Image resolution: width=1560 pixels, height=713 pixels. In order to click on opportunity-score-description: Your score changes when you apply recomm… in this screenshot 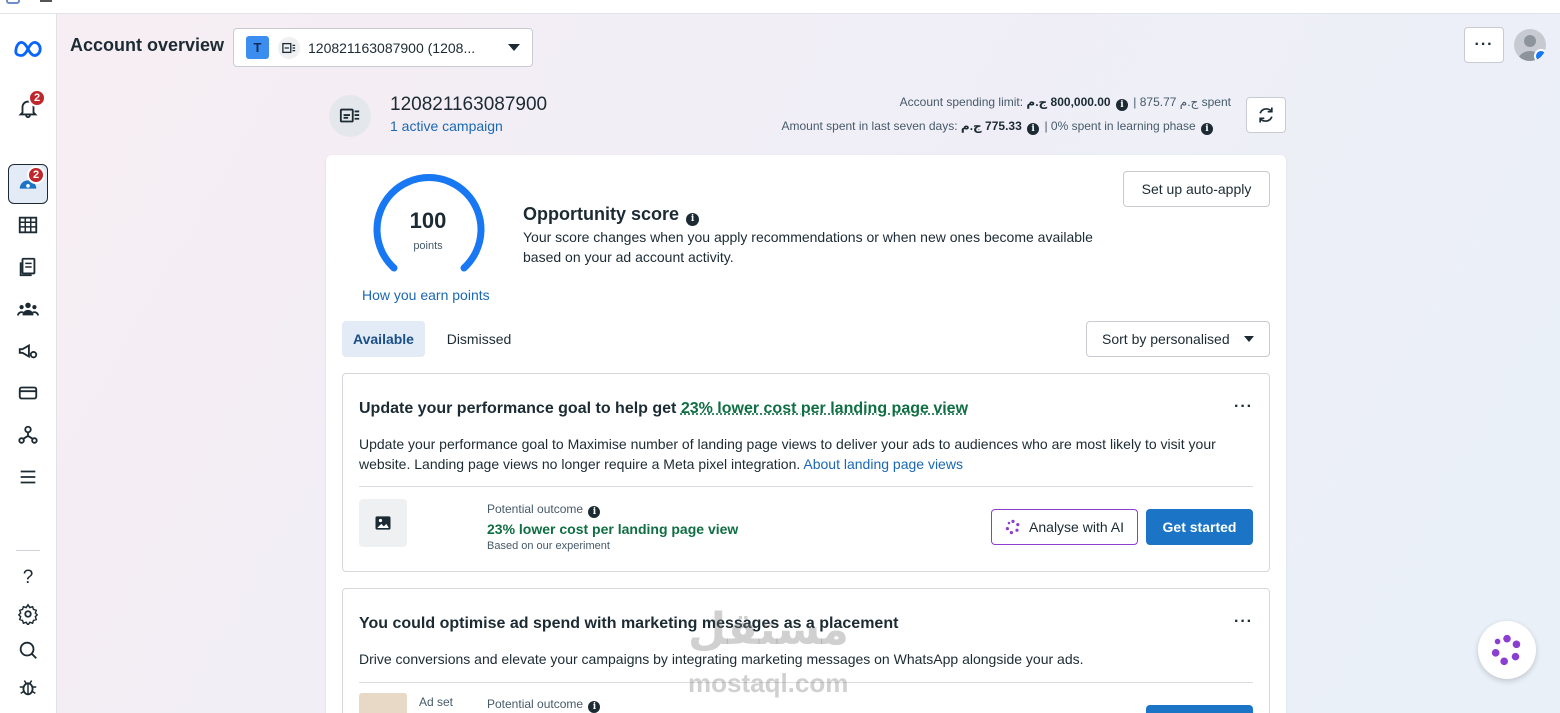, I will do `click(808, 247)`.